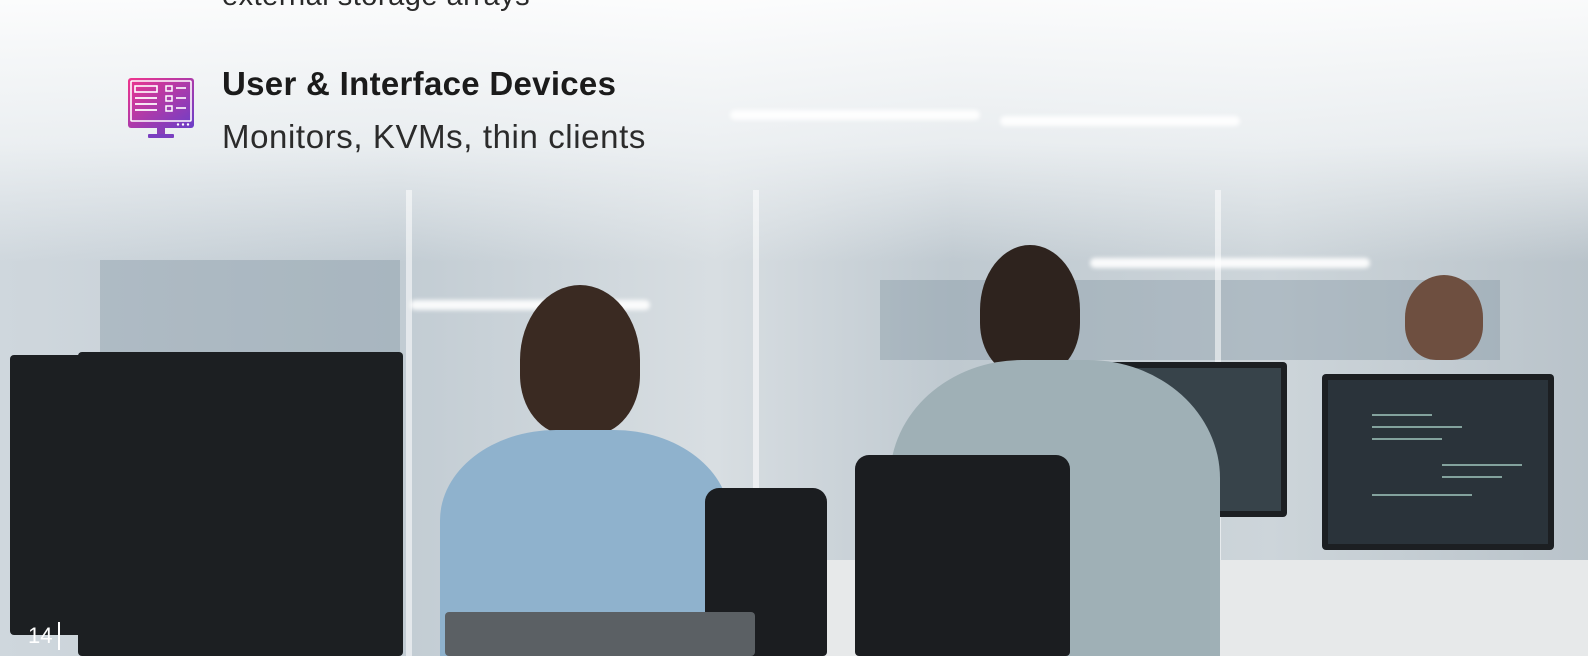 This screenshot has height=656, width=1588. I want to click on laptop, so click(600, 634).